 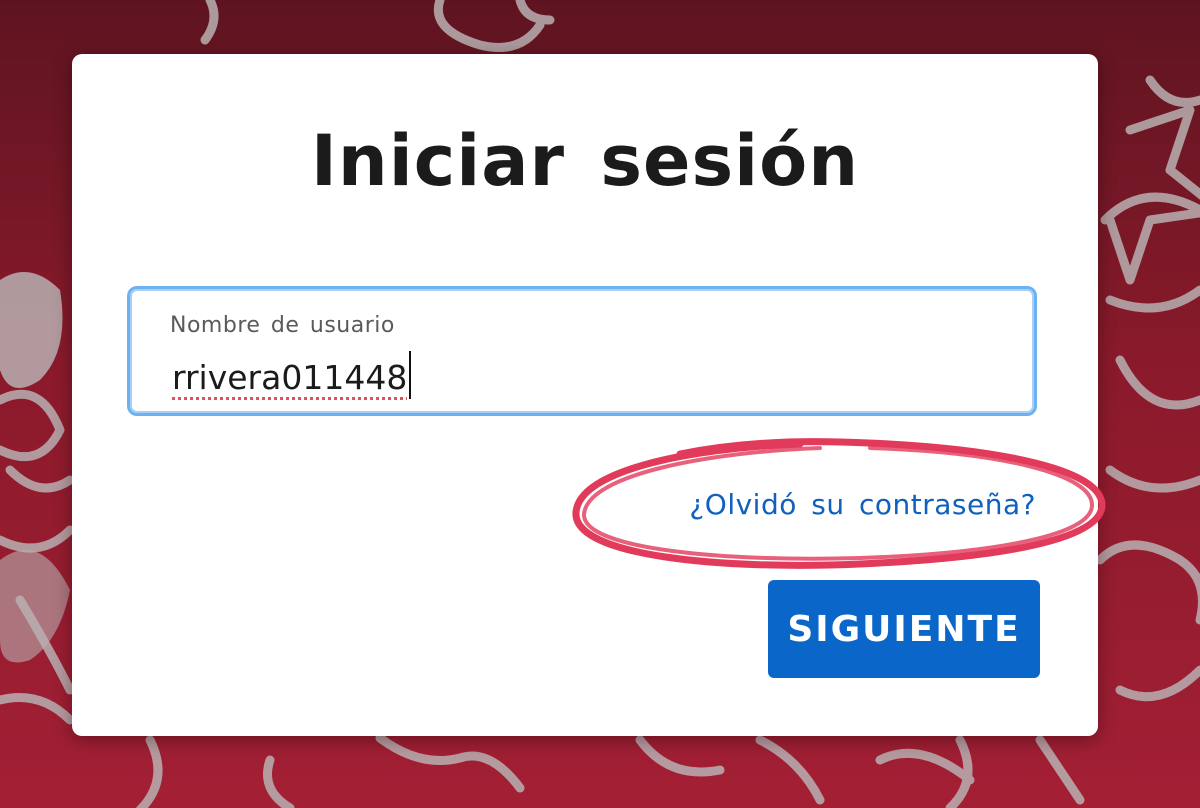 I want to click on username-field: Nombre de usuario rrivera011448, so click(x=582, y=351).